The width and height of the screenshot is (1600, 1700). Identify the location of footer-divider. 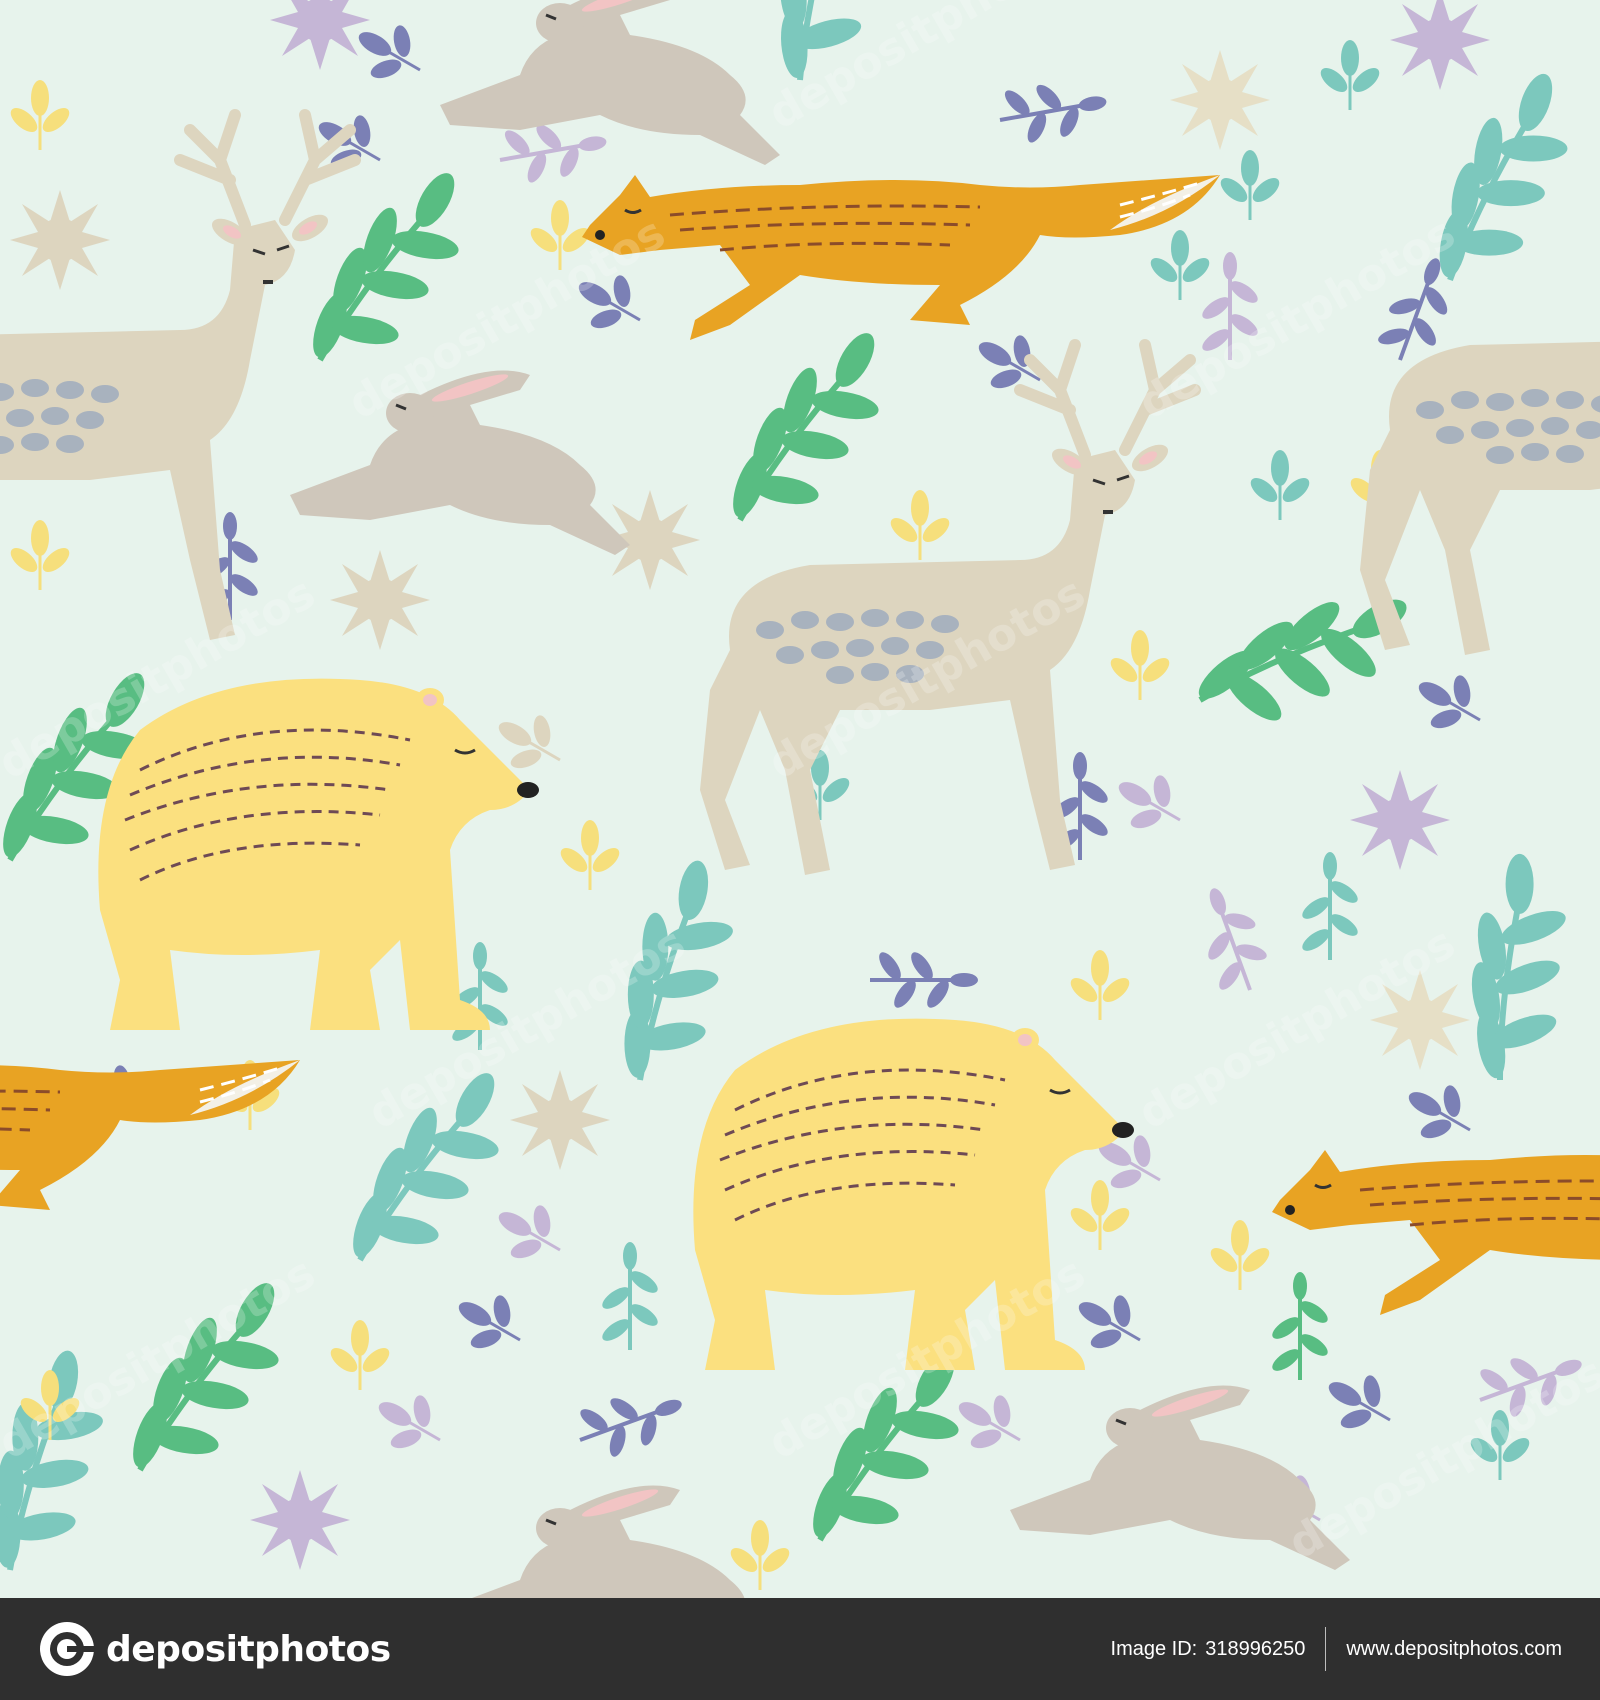
(1326, 1649).